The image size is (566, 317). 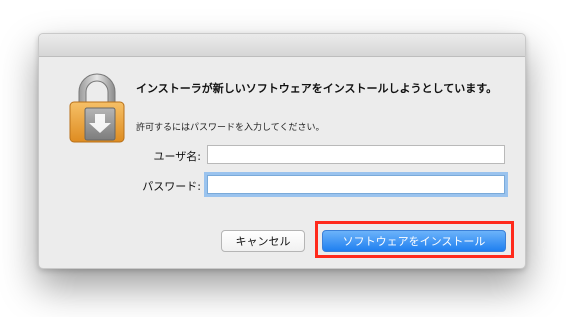 I want to click on dialog-titlebar, so click(x=282, y=45).